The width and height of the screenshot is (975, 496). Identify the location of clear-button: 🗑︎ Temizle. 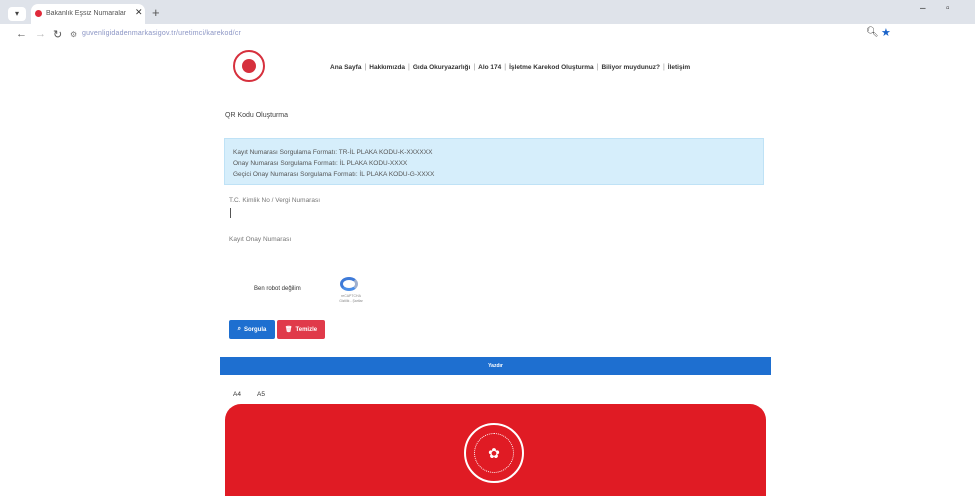
(301, 329).